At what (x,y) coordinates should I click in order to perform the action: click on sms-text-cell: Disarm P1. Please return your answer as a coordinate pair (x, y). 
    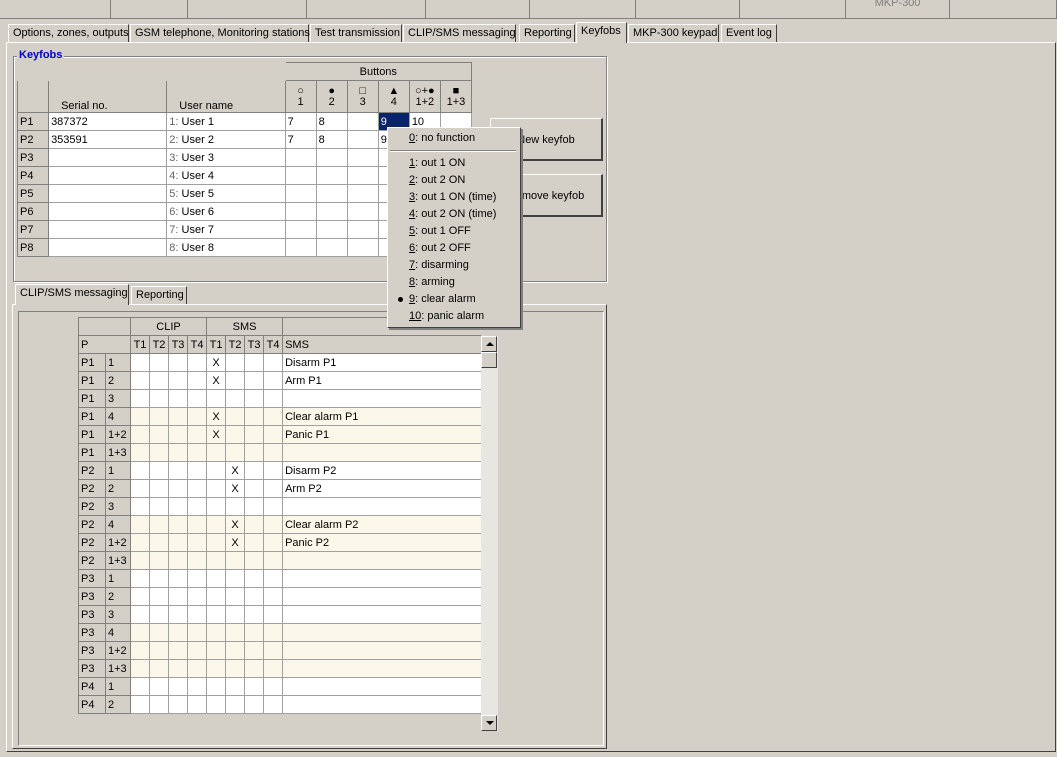
    Looking at the image, I should click on (381, 362).